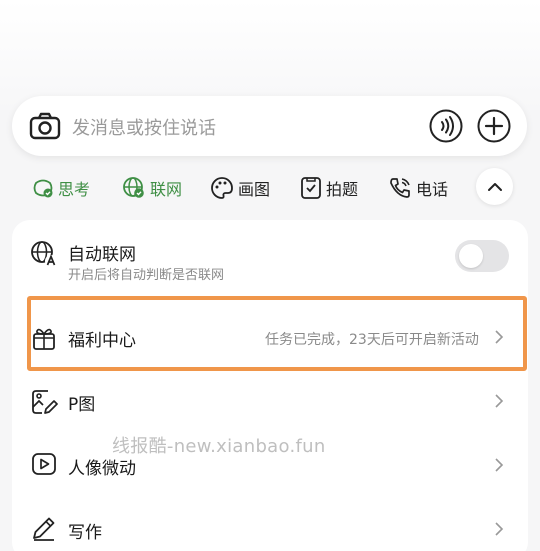 The width and height of the screenshot is (540, 551). Describe the element at coordinates (44, 529) in the screenshot. I see `pen-icon` at that location.